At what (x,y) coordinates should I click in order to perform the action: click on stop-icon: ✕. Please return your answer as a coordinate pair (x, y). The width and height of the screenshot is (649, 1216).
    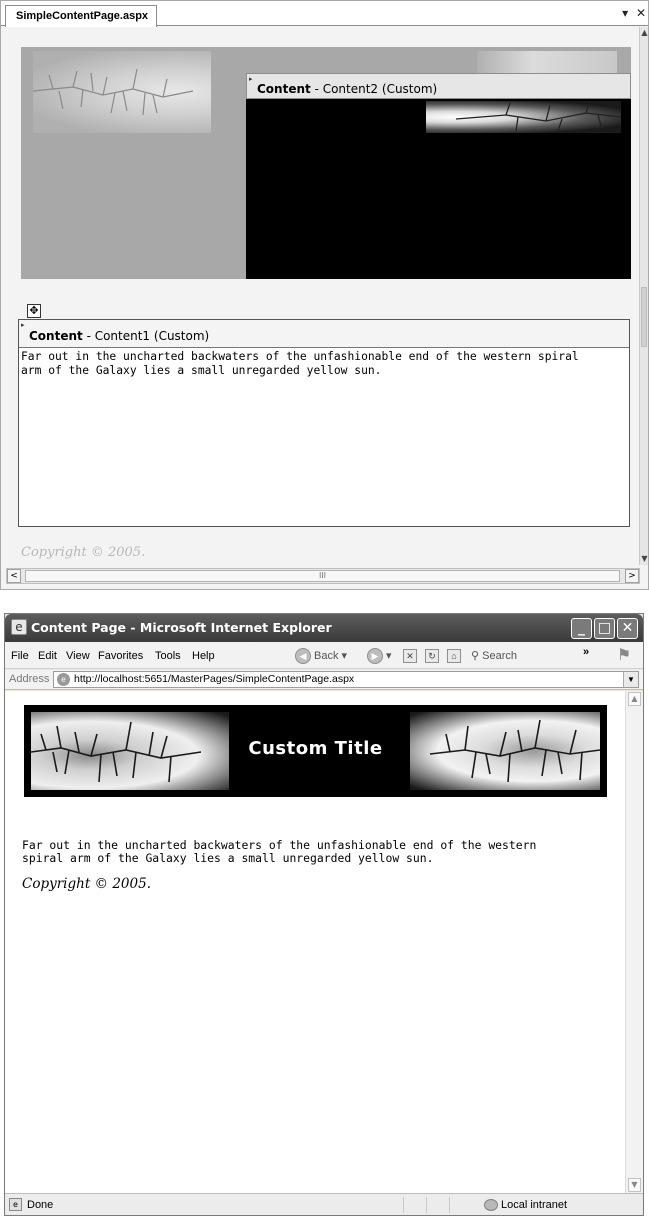
    Looking at the image, I should click on (410, 656).